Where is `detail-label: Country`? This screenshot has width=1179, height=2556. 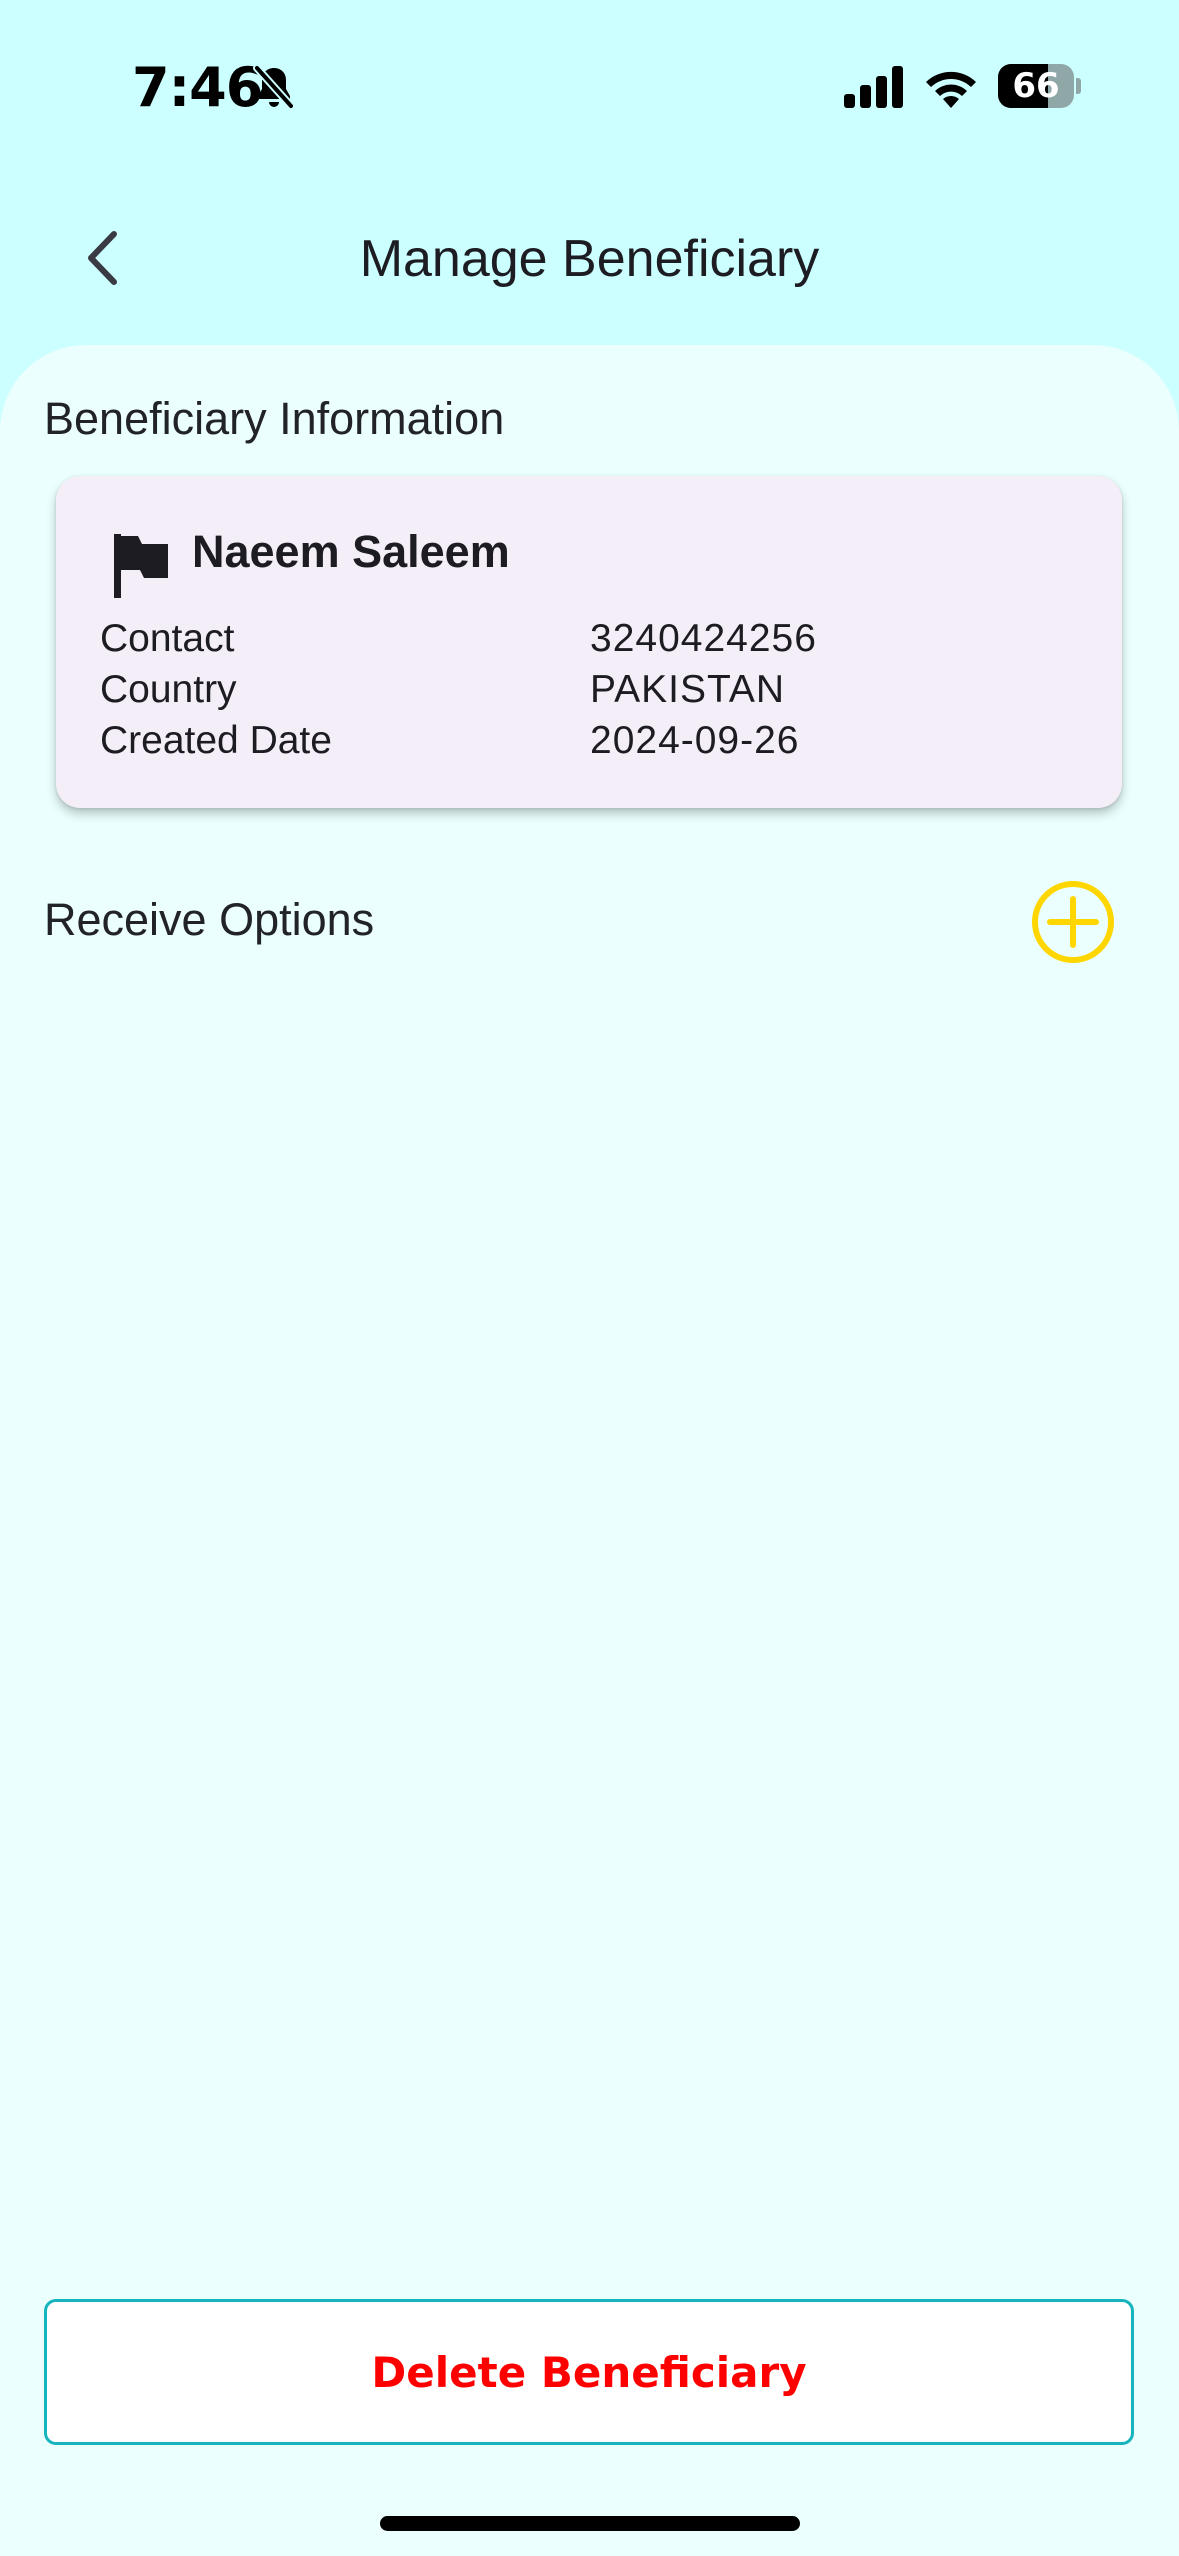 detail-label: Country is located at coordinates (168, 689).